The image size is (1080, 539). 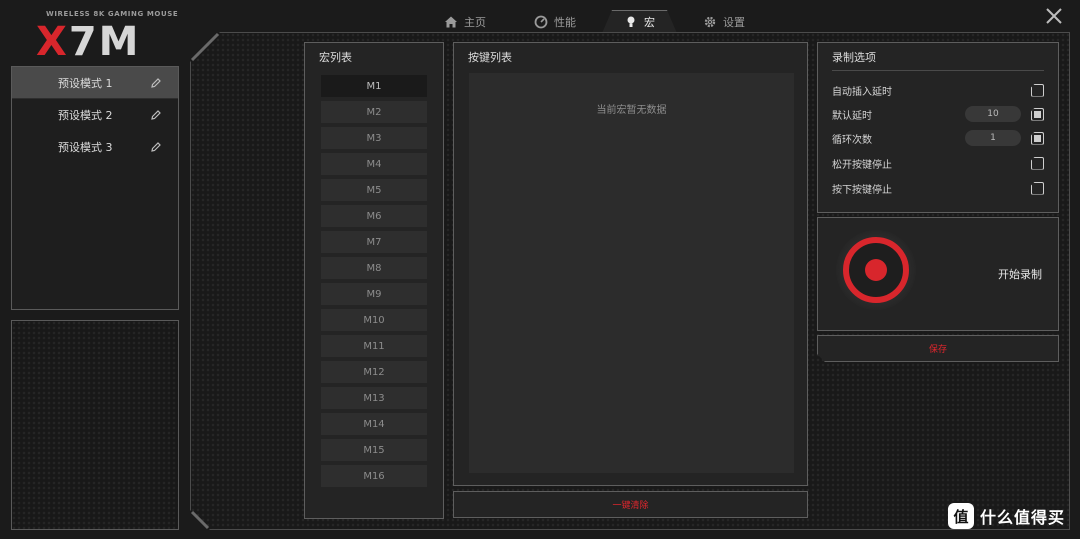 What do you see at coordinates (938, 188) in the screenshot?
I see `option-stop-on-press: 按下按键停止` at bounding box center [938, 188].